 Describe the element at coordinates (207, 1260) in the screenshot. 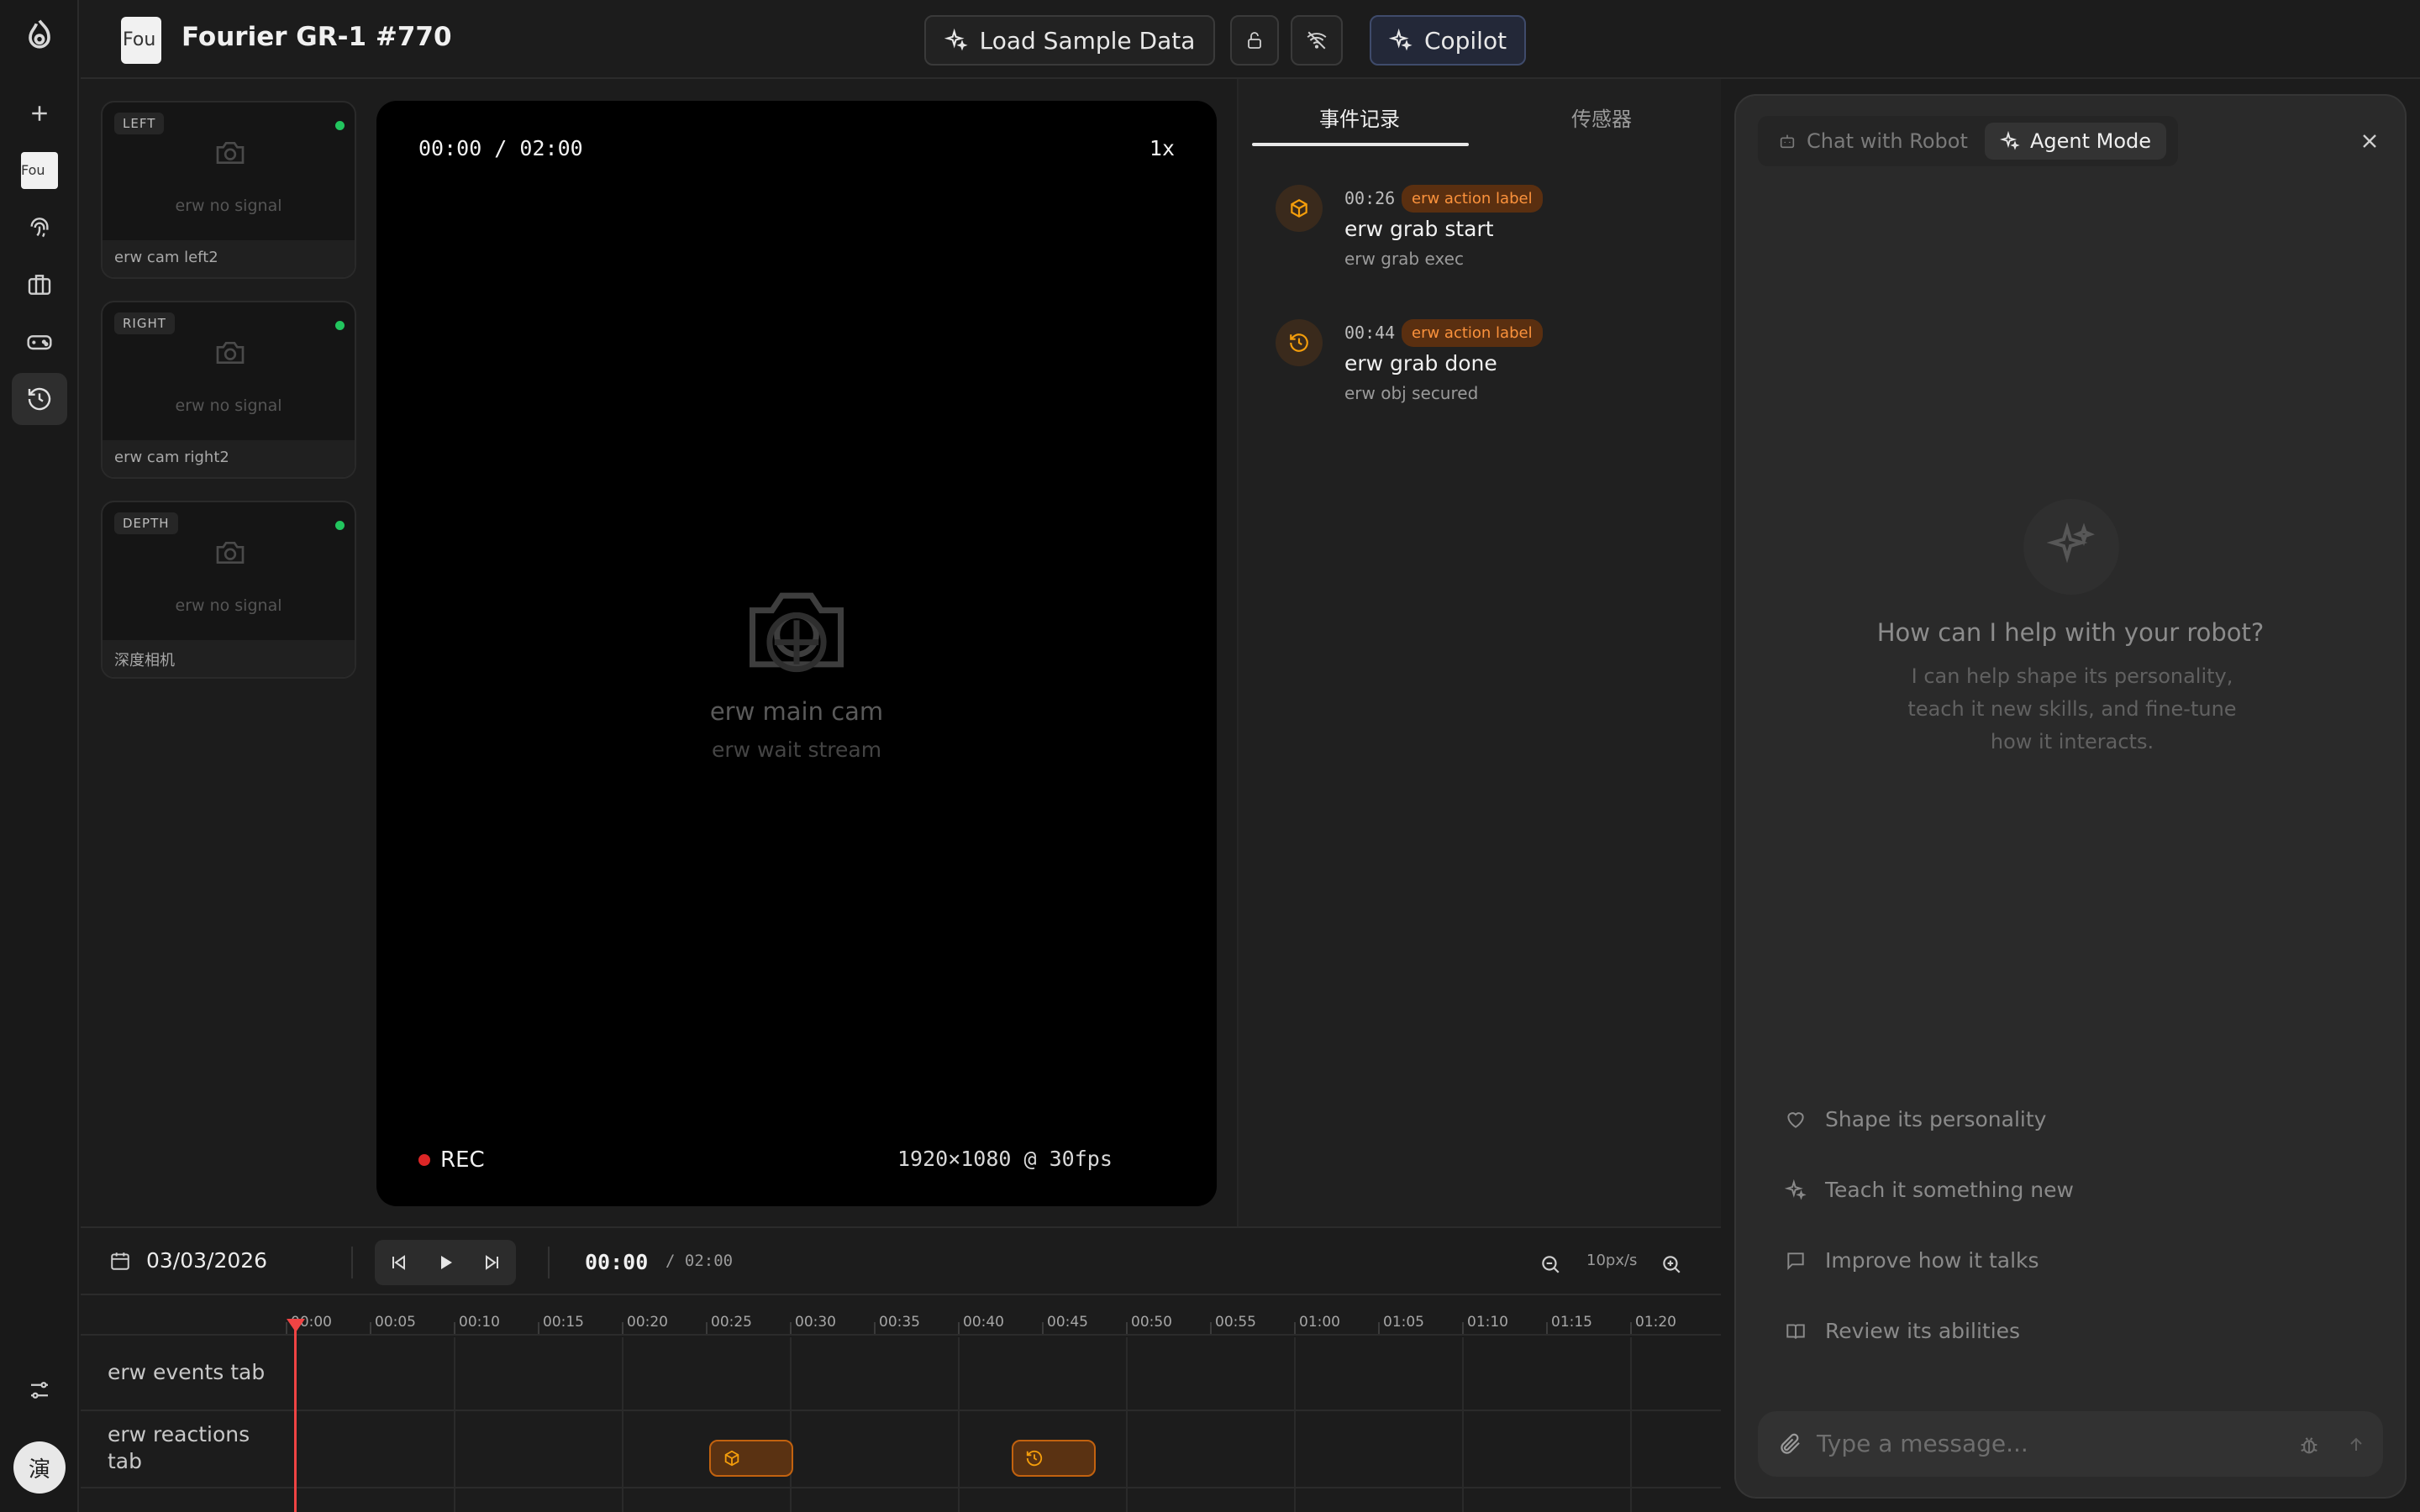

I see `date-label: 03/03/2026` at that location.